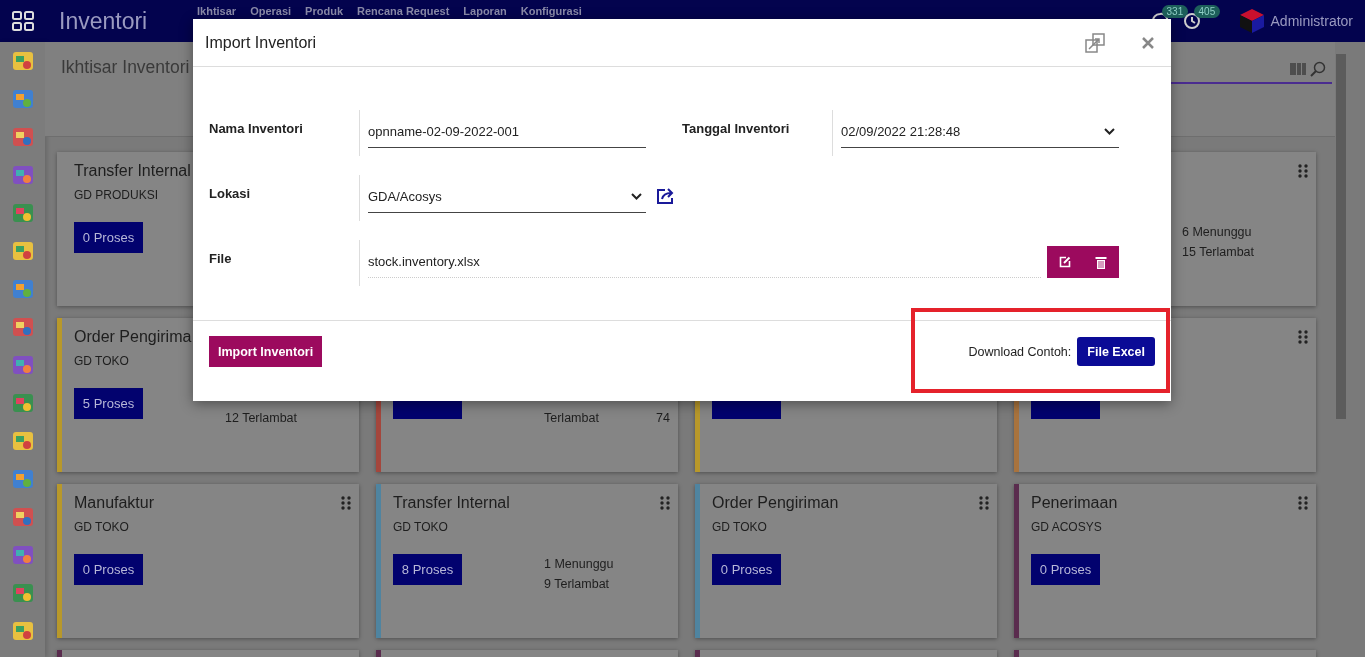 The height and width of the screenshot is (657, 1365). Describe the element at coordinates (507, 197) in the screenshot. I see `select-field: GDA/Acosys` at that location.